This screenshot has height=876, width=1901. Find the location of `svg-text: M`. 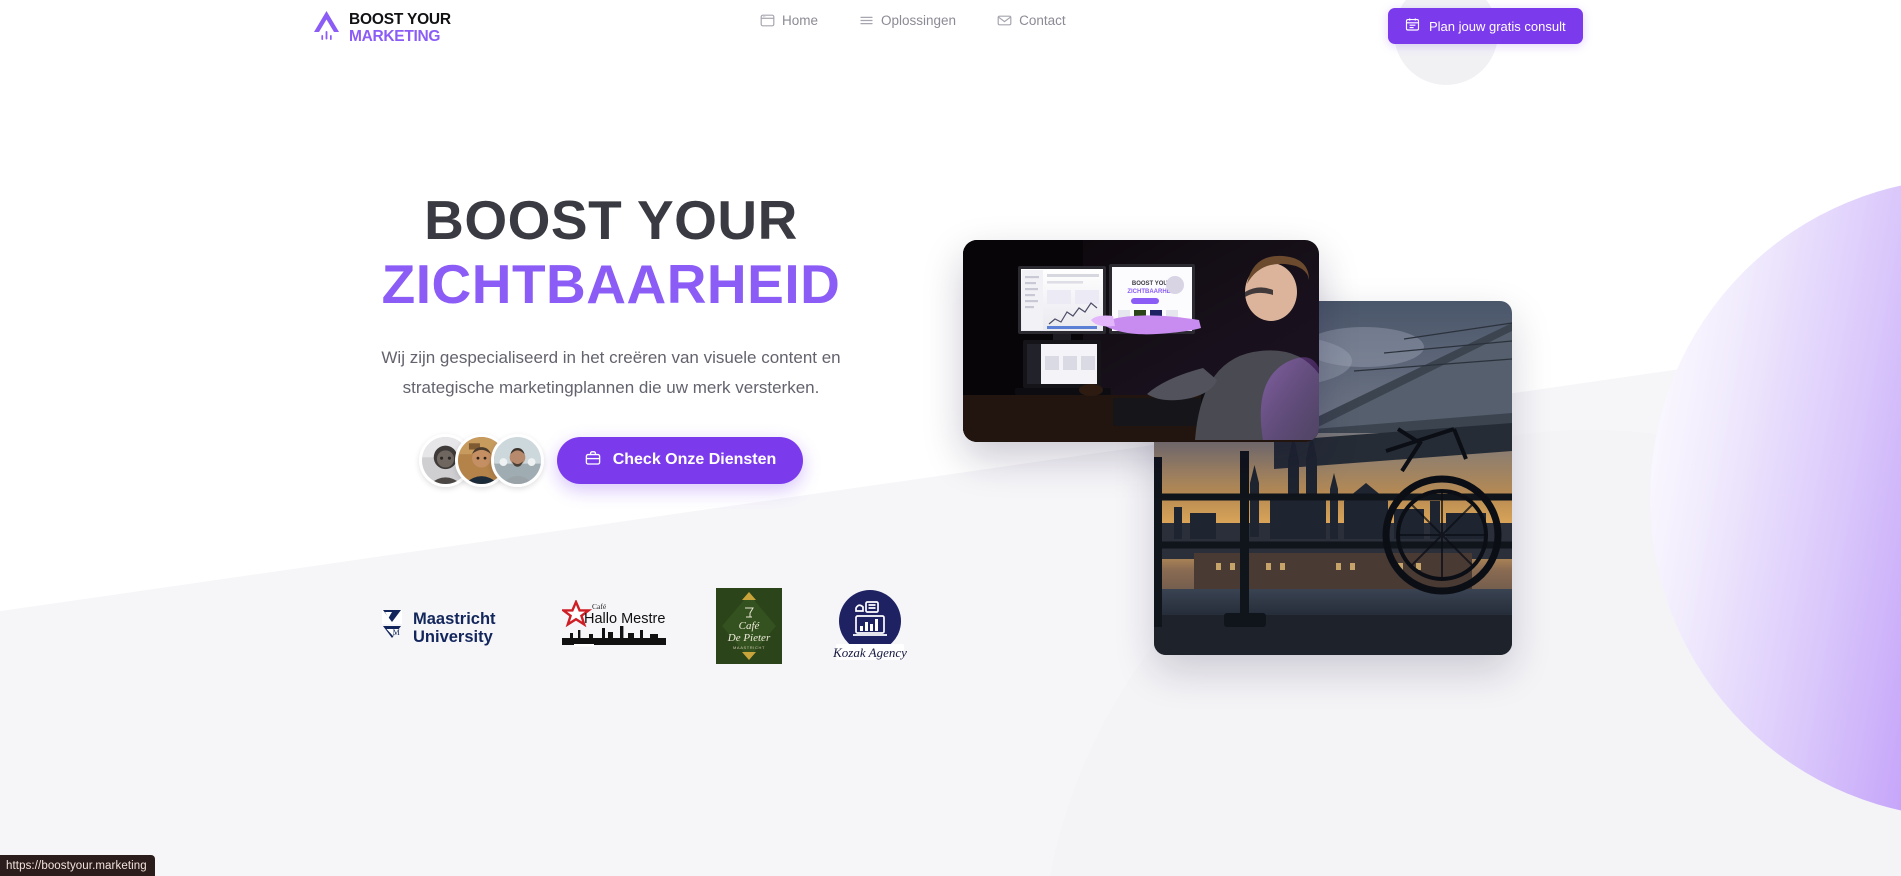

svg-text: M is located at coordinates (396, 632).